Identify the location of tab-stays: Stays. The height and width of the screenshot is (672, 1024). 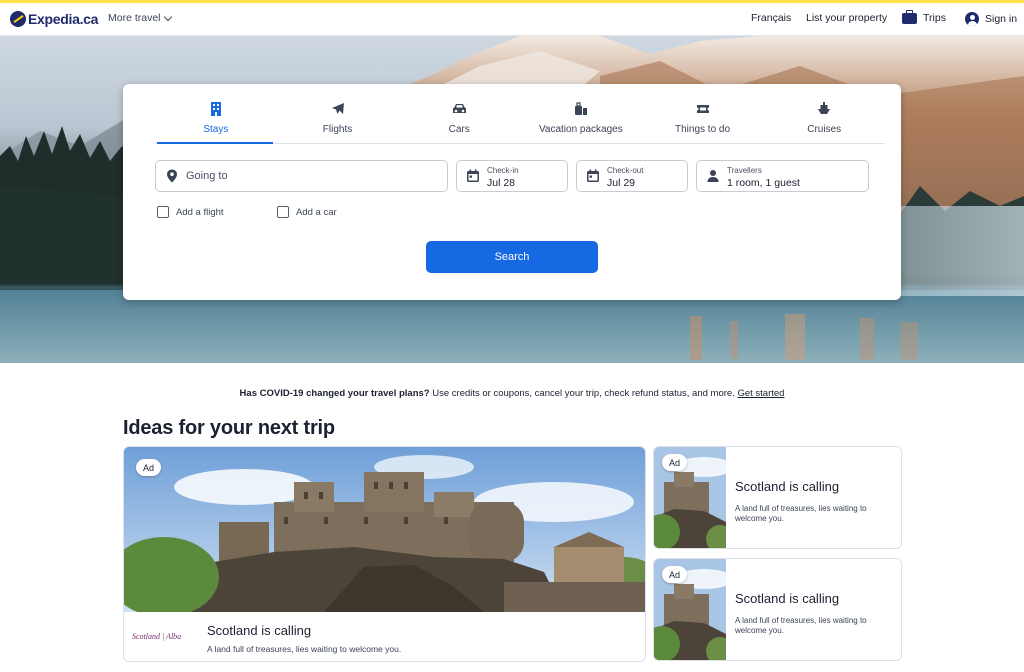
(216, 114).